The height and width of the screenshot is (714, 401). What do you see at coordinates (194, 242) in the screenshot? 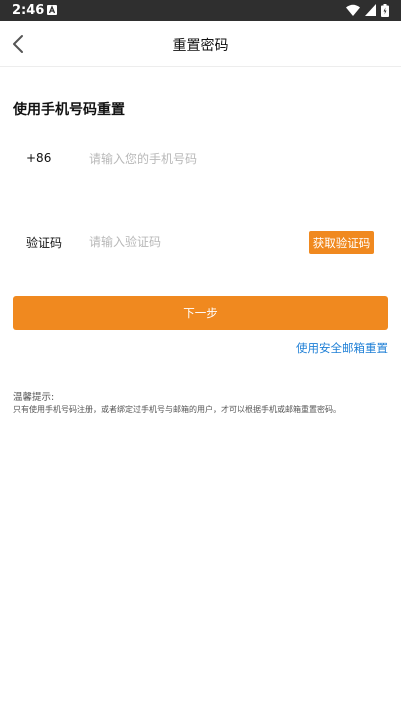
I see `verification-code-input` at bounding box center [194, 242].